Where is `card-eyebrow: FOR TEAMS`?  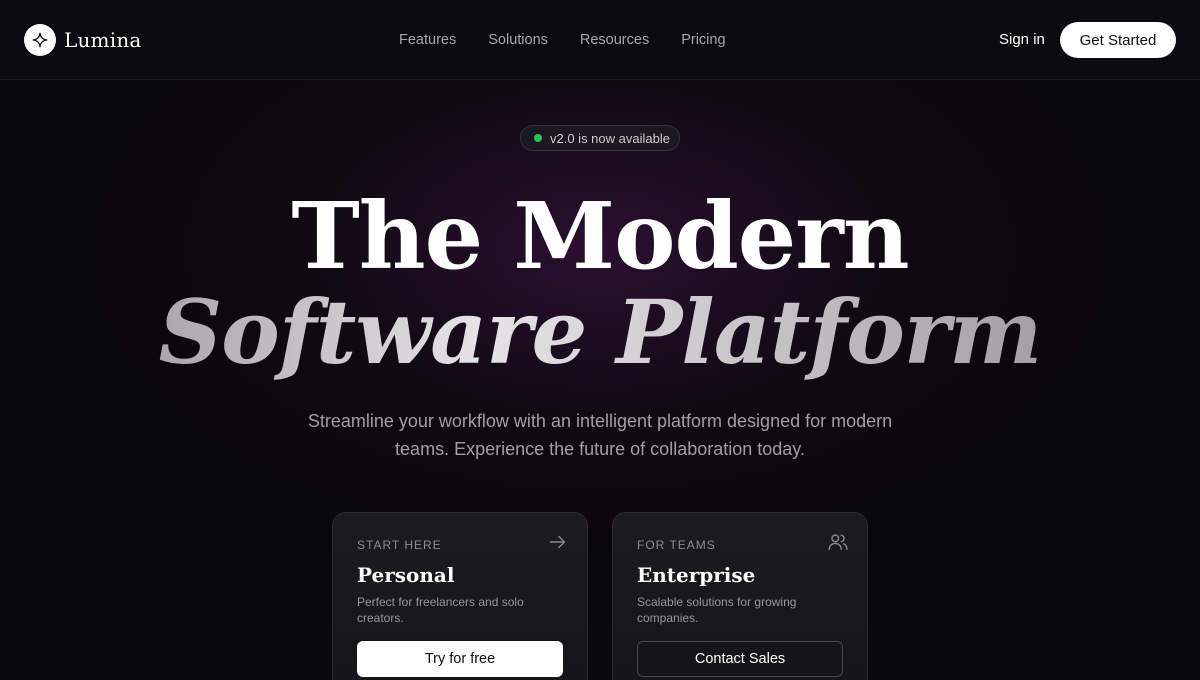
card-eyebrow: FOR TEAMS is located at coordinates (676, 545).